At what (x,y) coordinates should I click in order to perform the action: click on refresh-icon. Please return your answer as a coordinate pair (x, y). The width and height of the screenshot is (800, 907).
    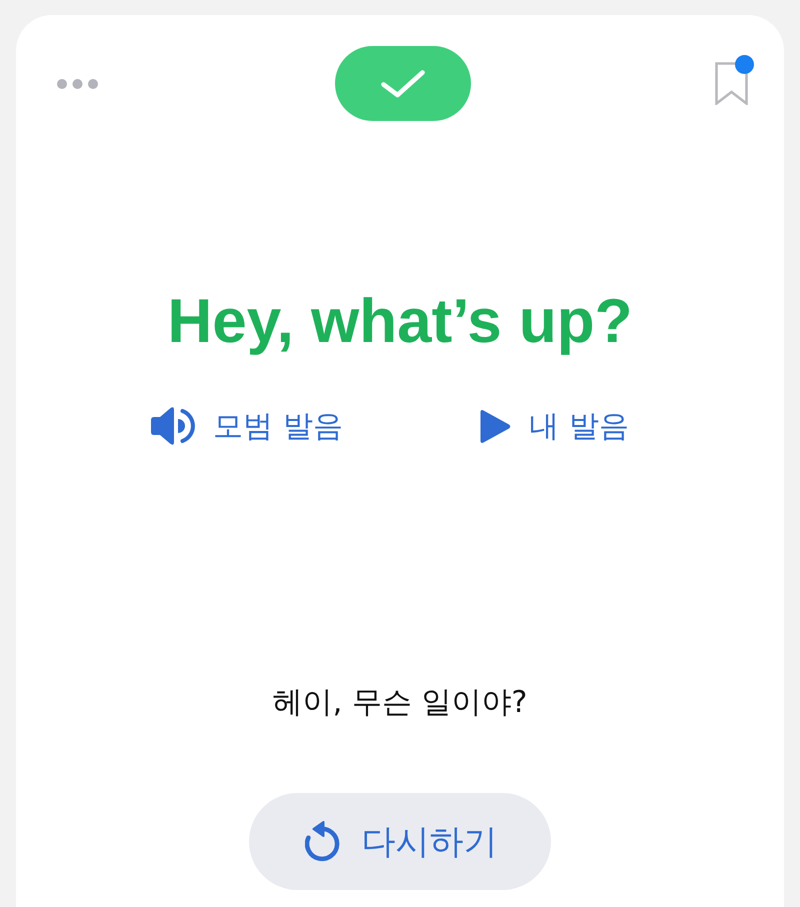
    Looking at the image, I should click on (322, 841).